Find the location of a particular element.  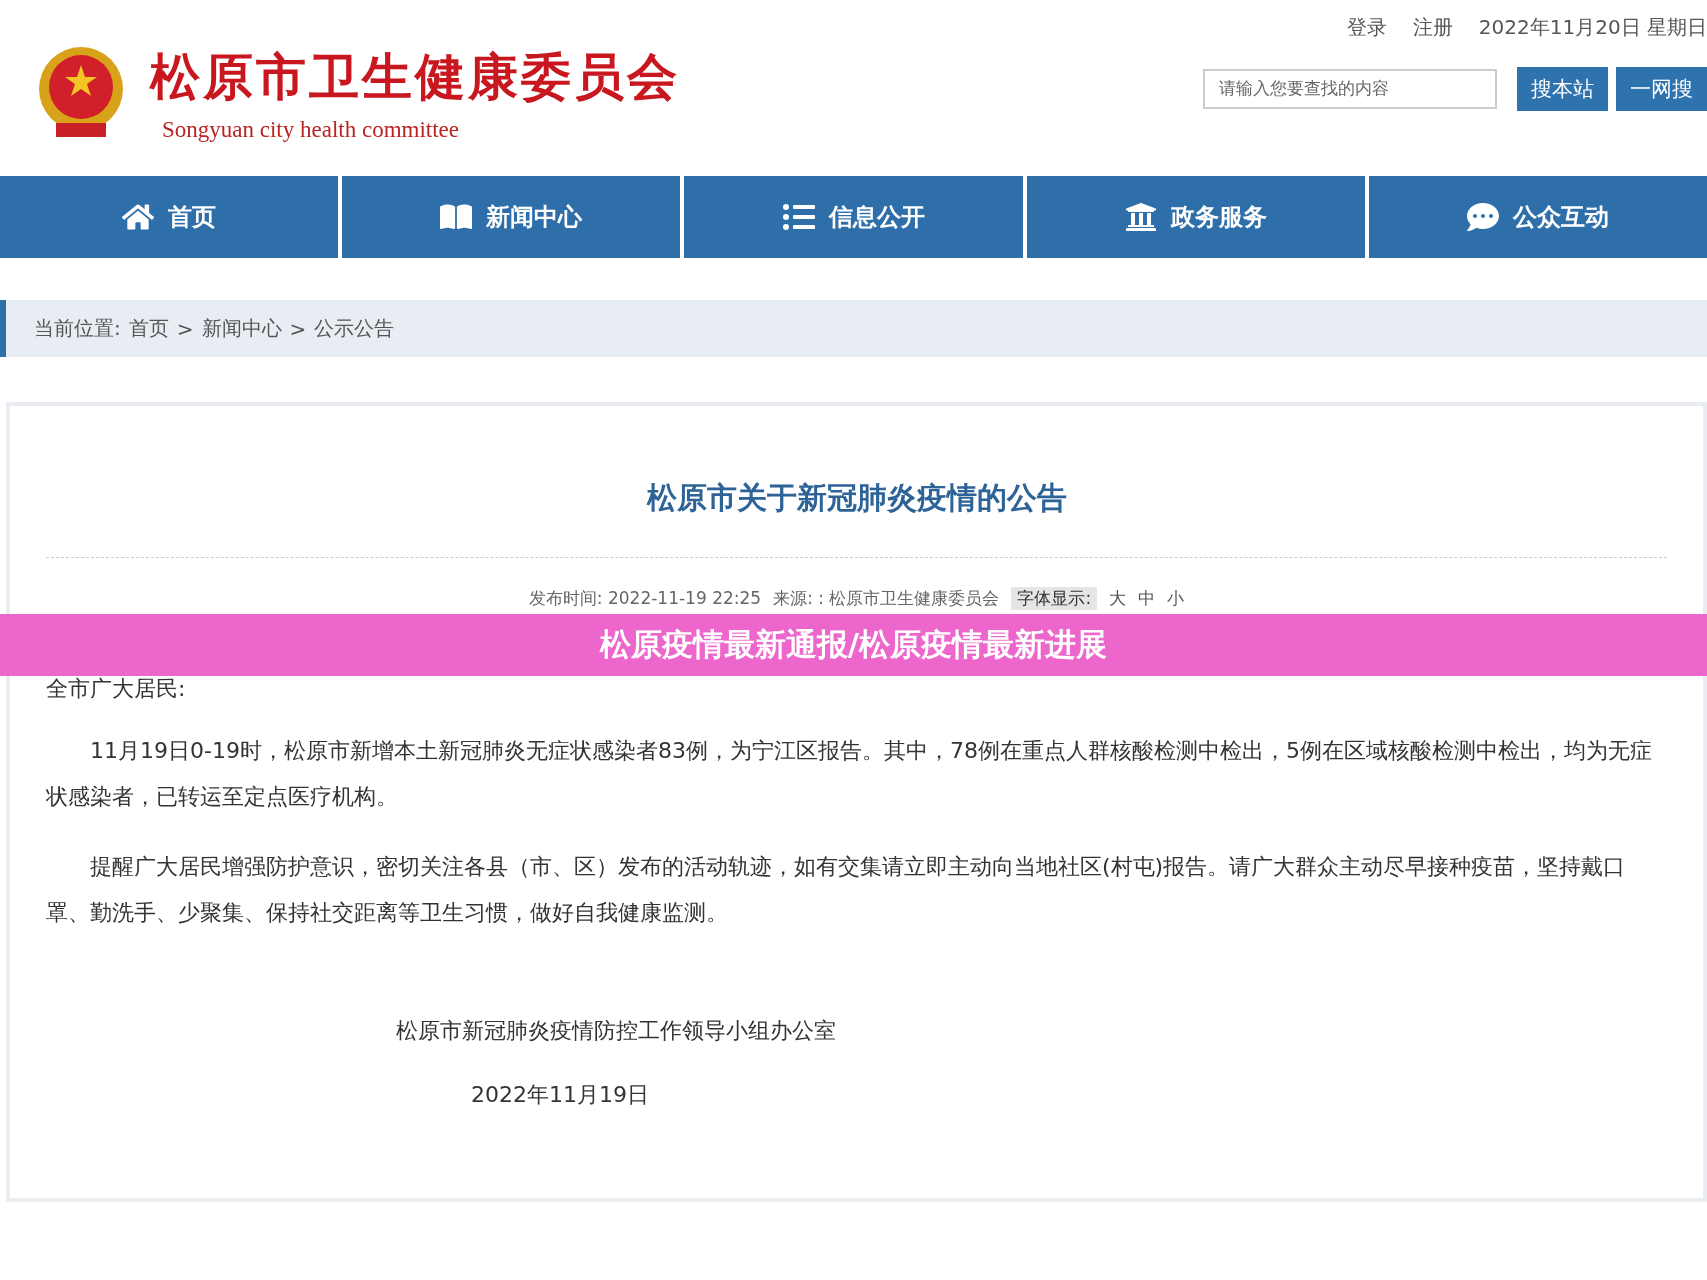

breadcrumb-label: 当前位置: is located at coordinates (77, 328).